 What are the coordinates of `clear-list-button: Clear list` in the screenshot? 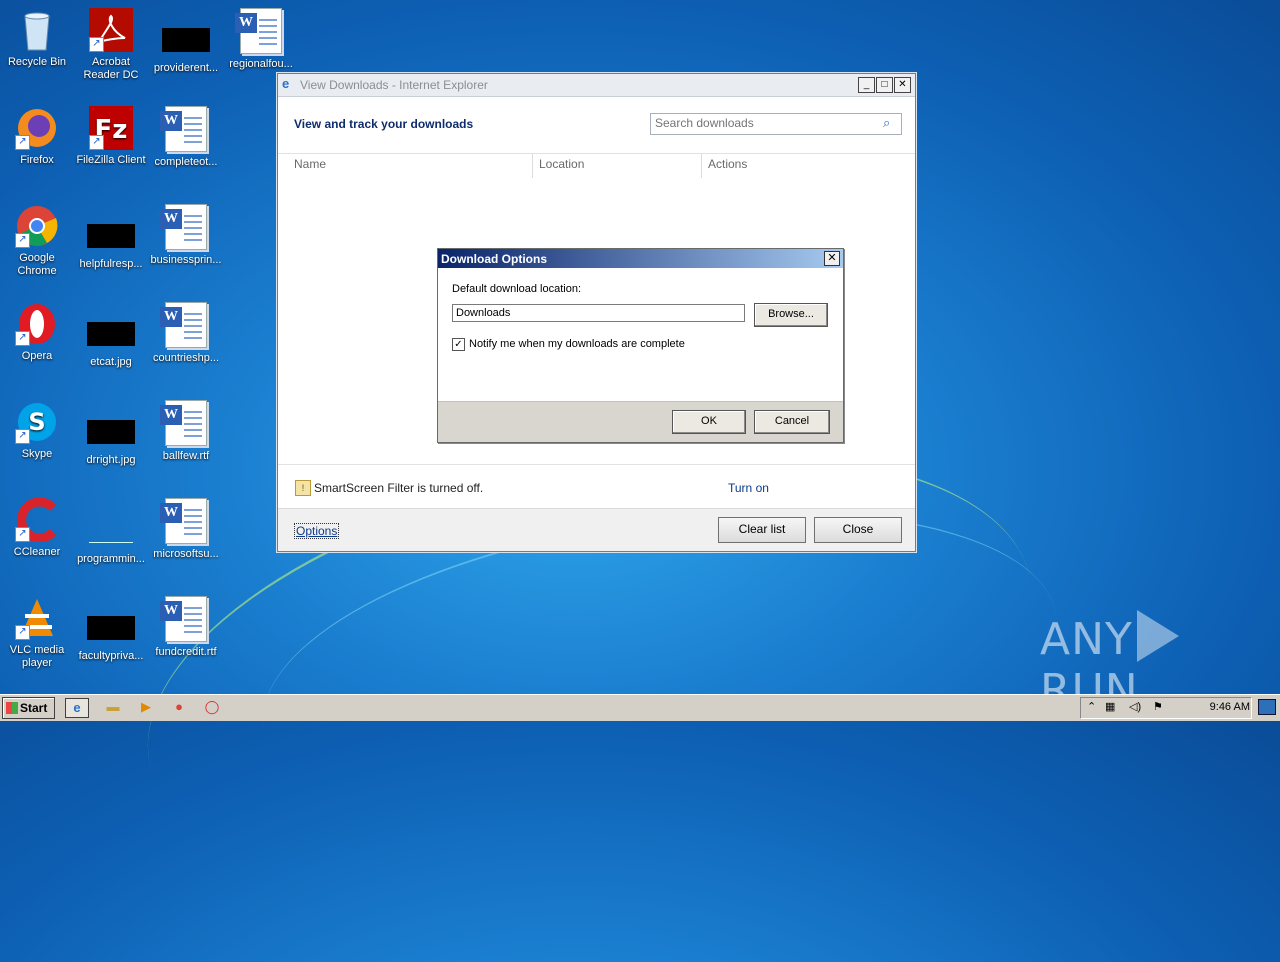 It's located at (762, 530).